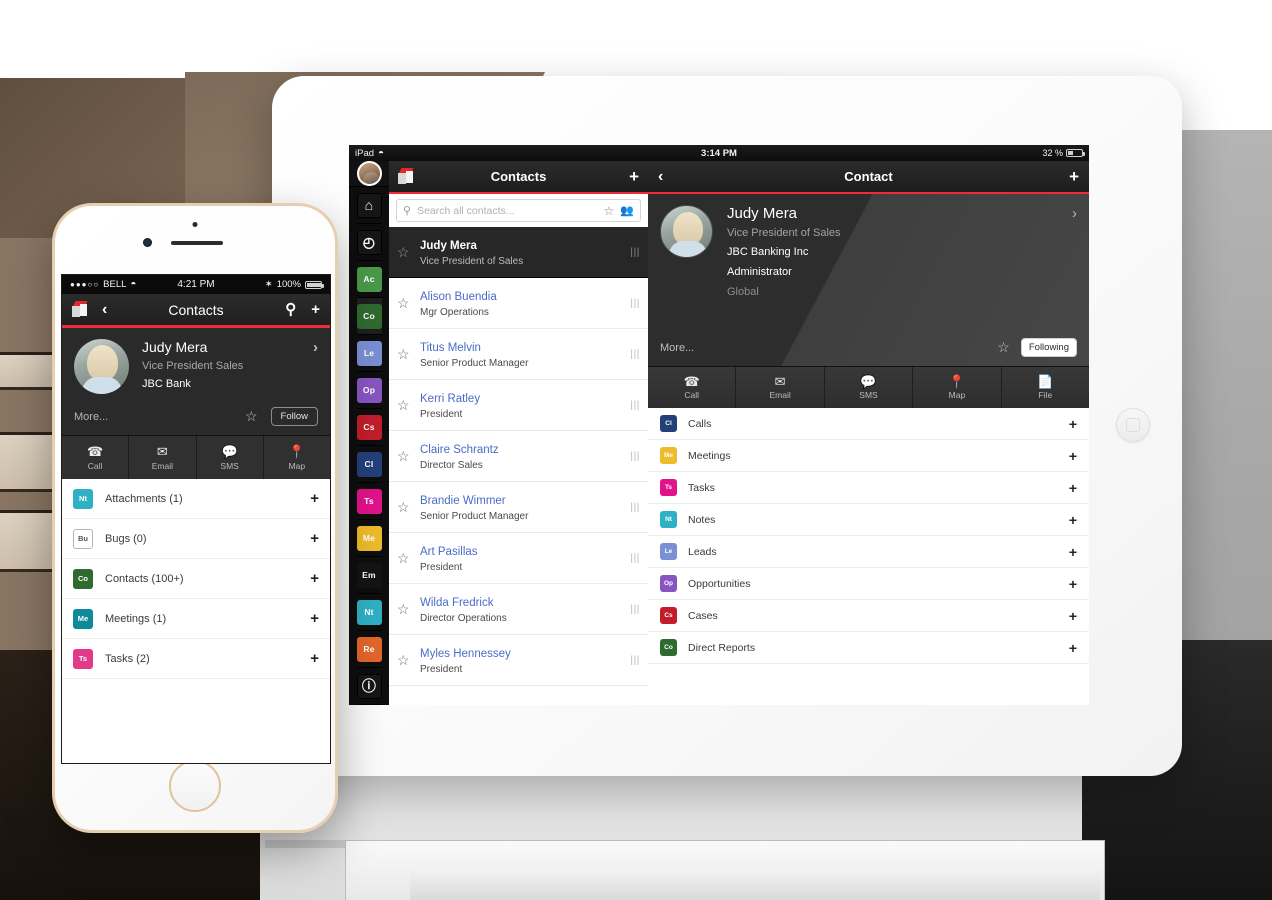 The height and width of the screenshot is (900, 1272). What do you see at coordinates (1048, 347) in the screenshot?
I see `follow-button: Following` at bounding box center [1048, 347].